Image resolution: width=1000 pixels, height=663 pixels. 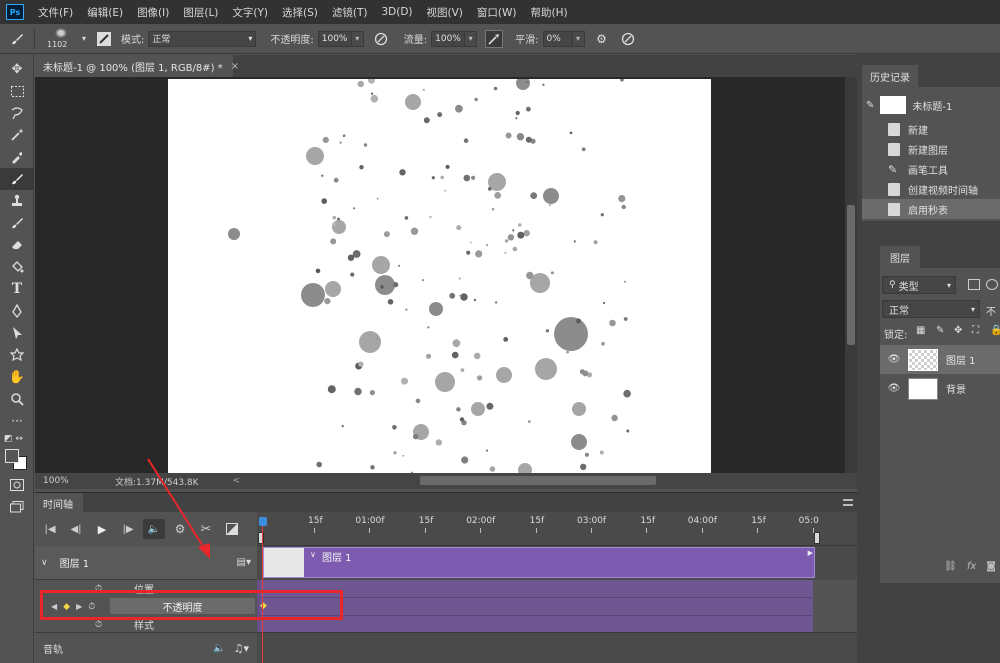 What do you see at coordinates (241, 648) in the screenshot?
I see `music-note-icon: ♫▾` at bounding box center [241, 648].